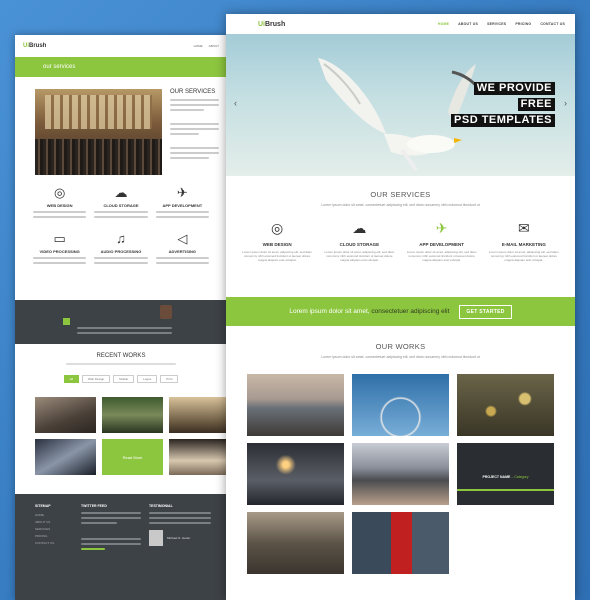  Describe the element at coordinates (35, 46) in the screenshot. I see `back-logo: UiBrush` at that location.